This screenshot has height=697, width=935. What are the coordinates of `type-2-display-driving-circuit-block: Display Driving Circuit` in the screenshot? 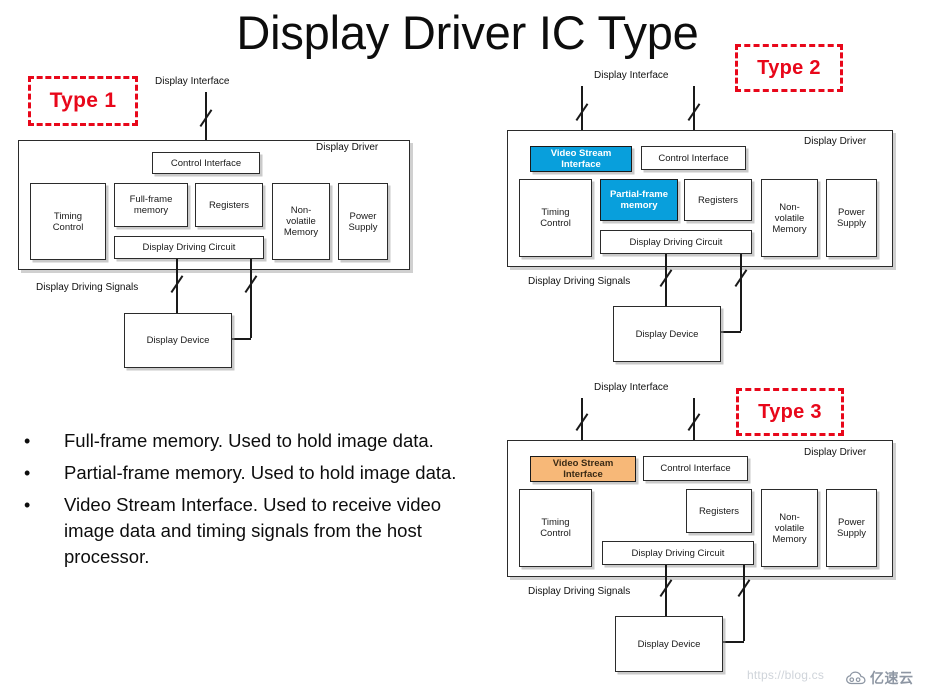 It's located at (676, 242).